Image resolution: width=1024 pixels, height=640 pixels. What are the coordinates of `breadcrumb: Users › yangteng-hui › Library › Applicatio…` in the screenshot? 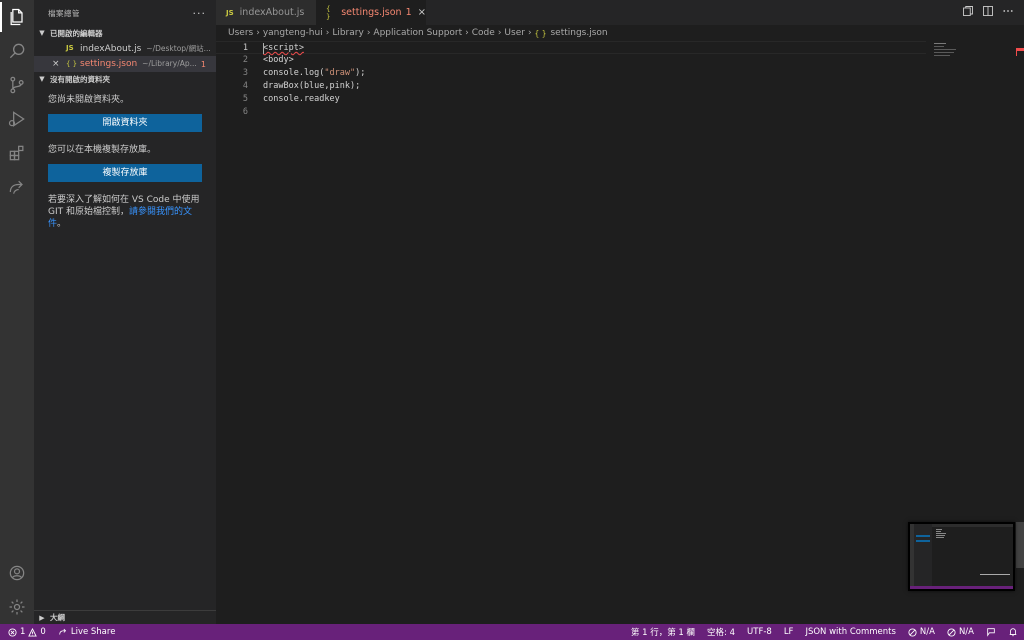 It's located at (620, 33).